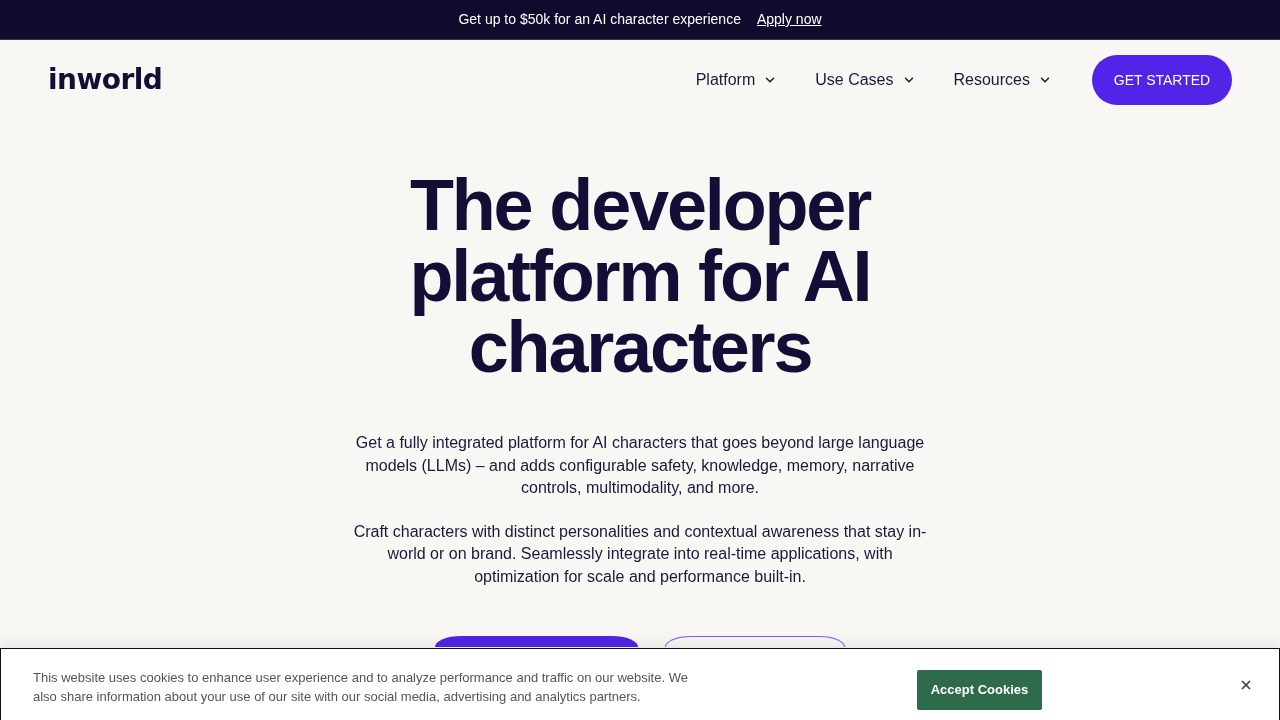 This screenshot has height=720, width=1280. Describe the element at coordinates (1246, 685) in the screenshot. I see `close-icon` at that location.